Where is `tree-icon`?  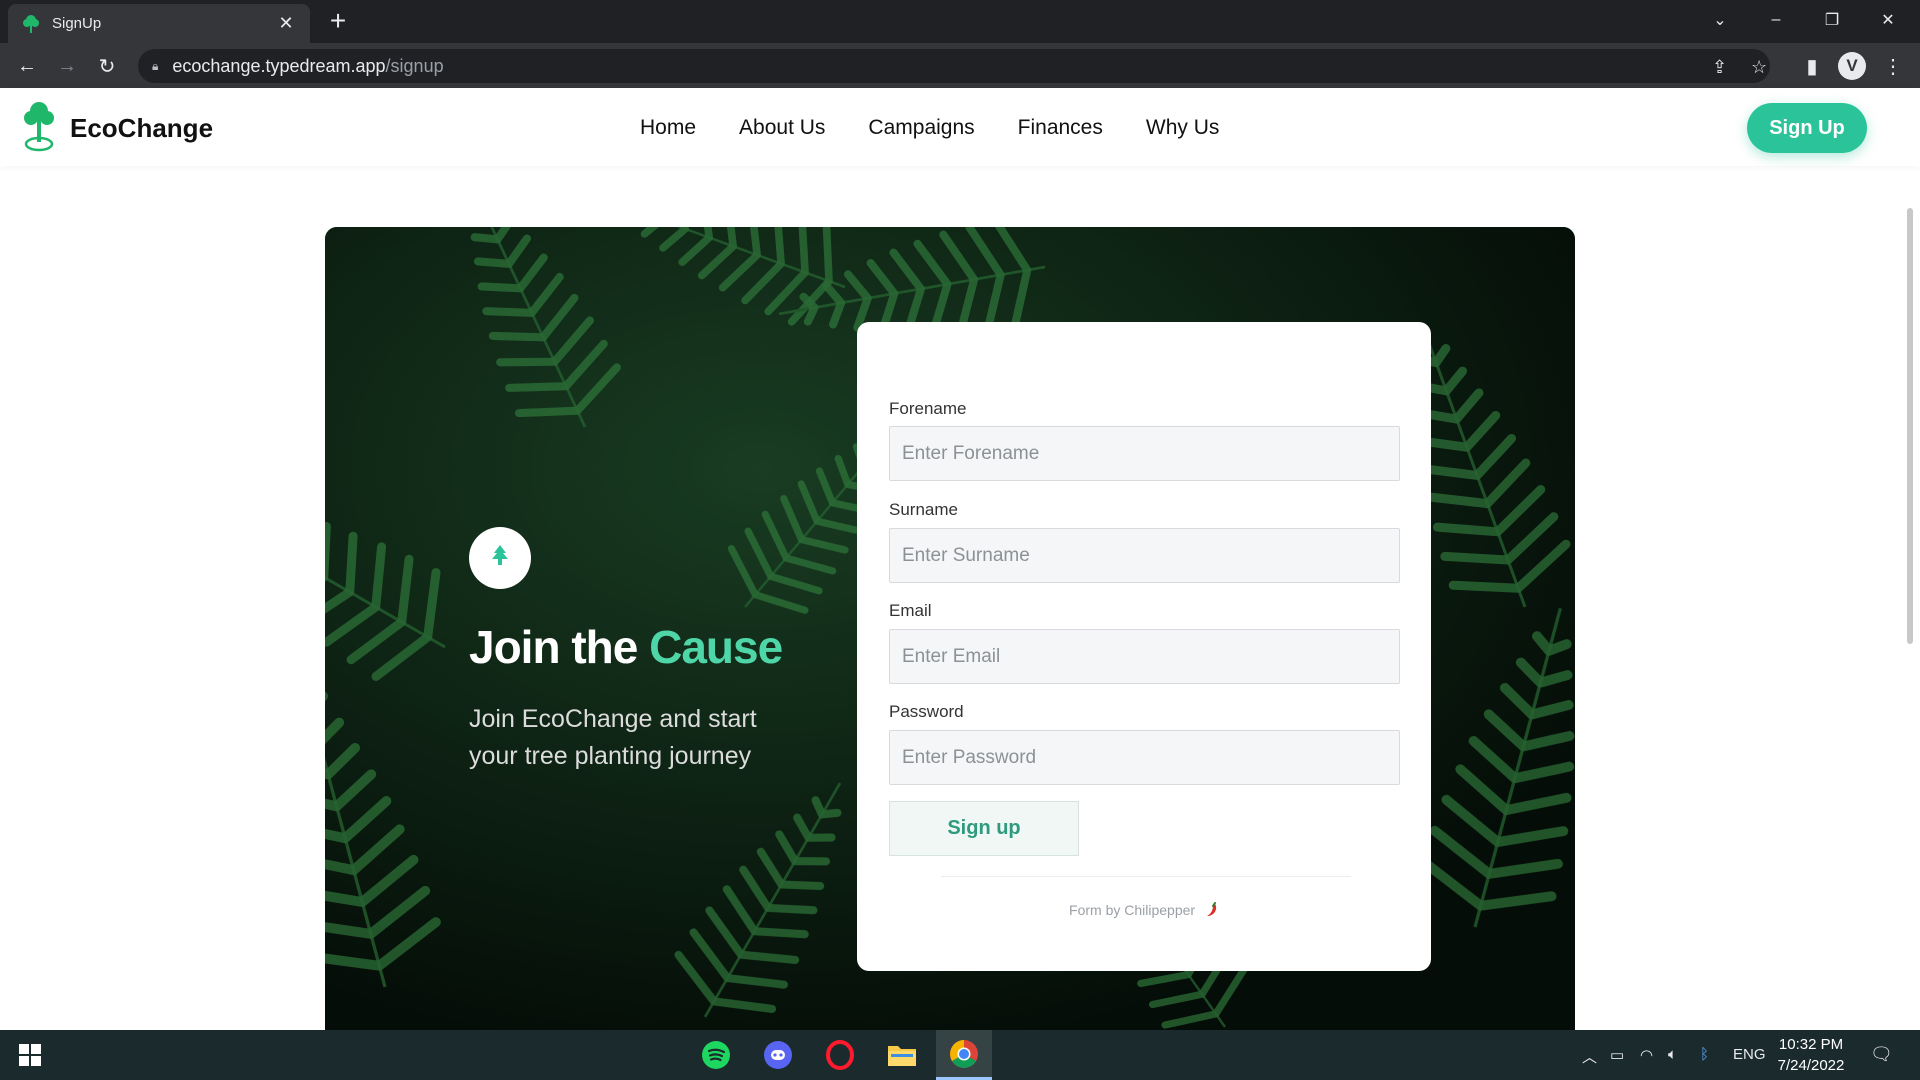
tree-icon is located at coordinates (500, 558).